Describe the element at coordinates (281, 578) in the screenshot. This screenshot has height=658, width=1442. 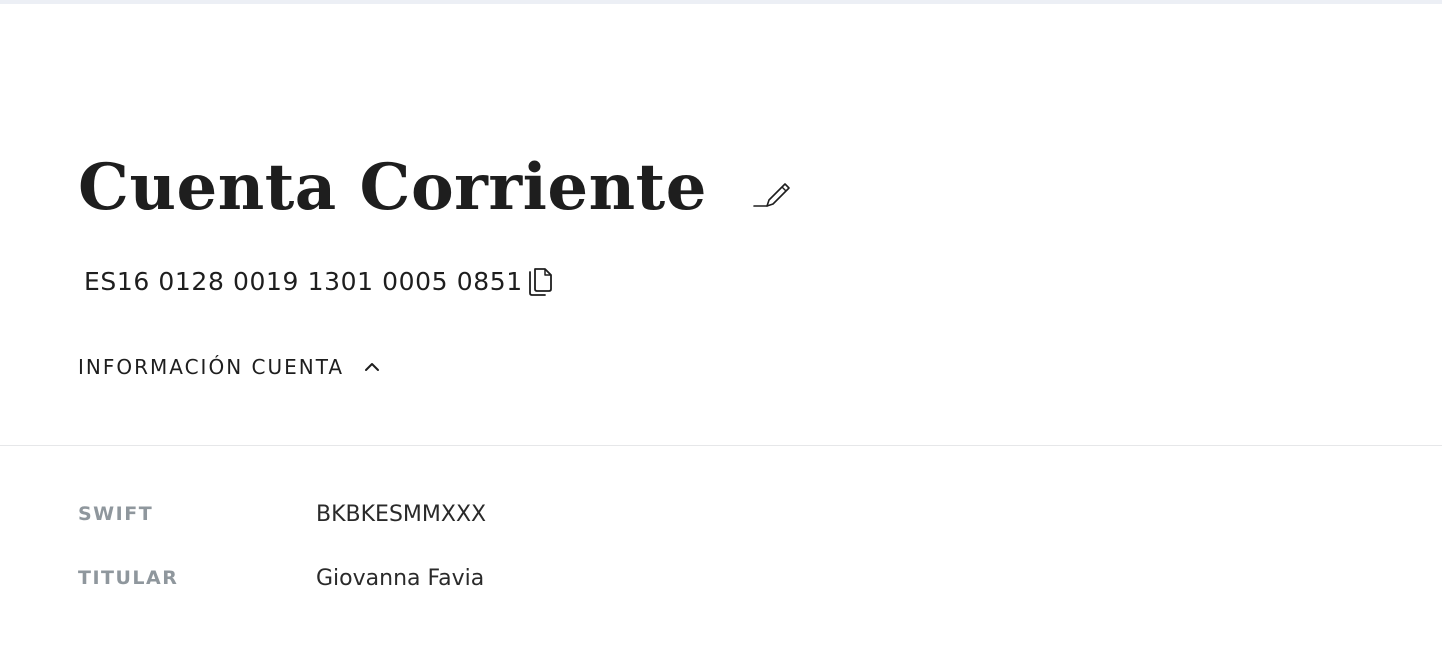
I see `detail-row-titular: TITULAR Giovanna Favia` at that location.